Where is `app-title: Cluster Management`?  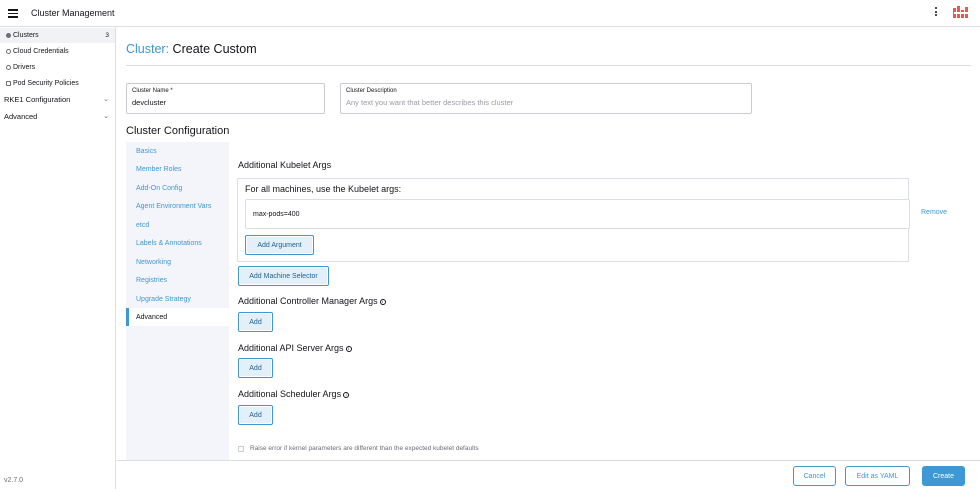 app-title: Cluster Management is located at coordinates (73, 13).